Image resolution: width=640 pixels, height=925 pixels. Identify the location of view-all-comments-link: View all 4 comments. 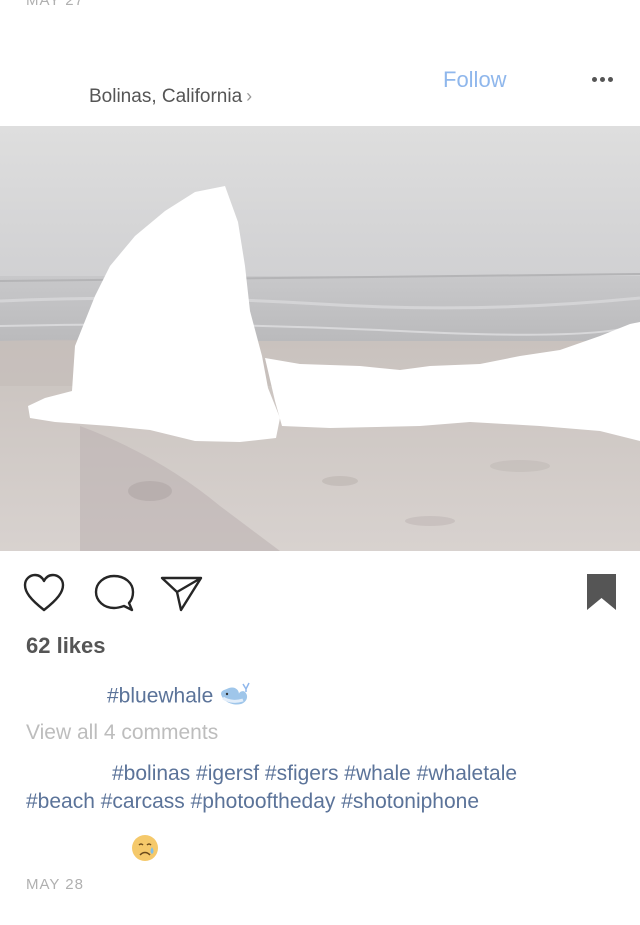
(122, 733).